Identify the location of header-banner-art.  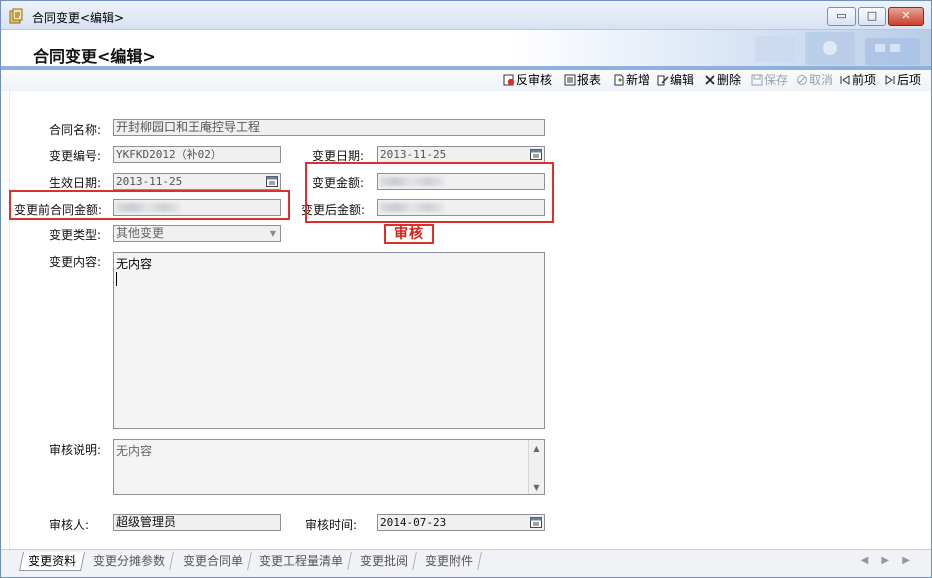
(837, 48).